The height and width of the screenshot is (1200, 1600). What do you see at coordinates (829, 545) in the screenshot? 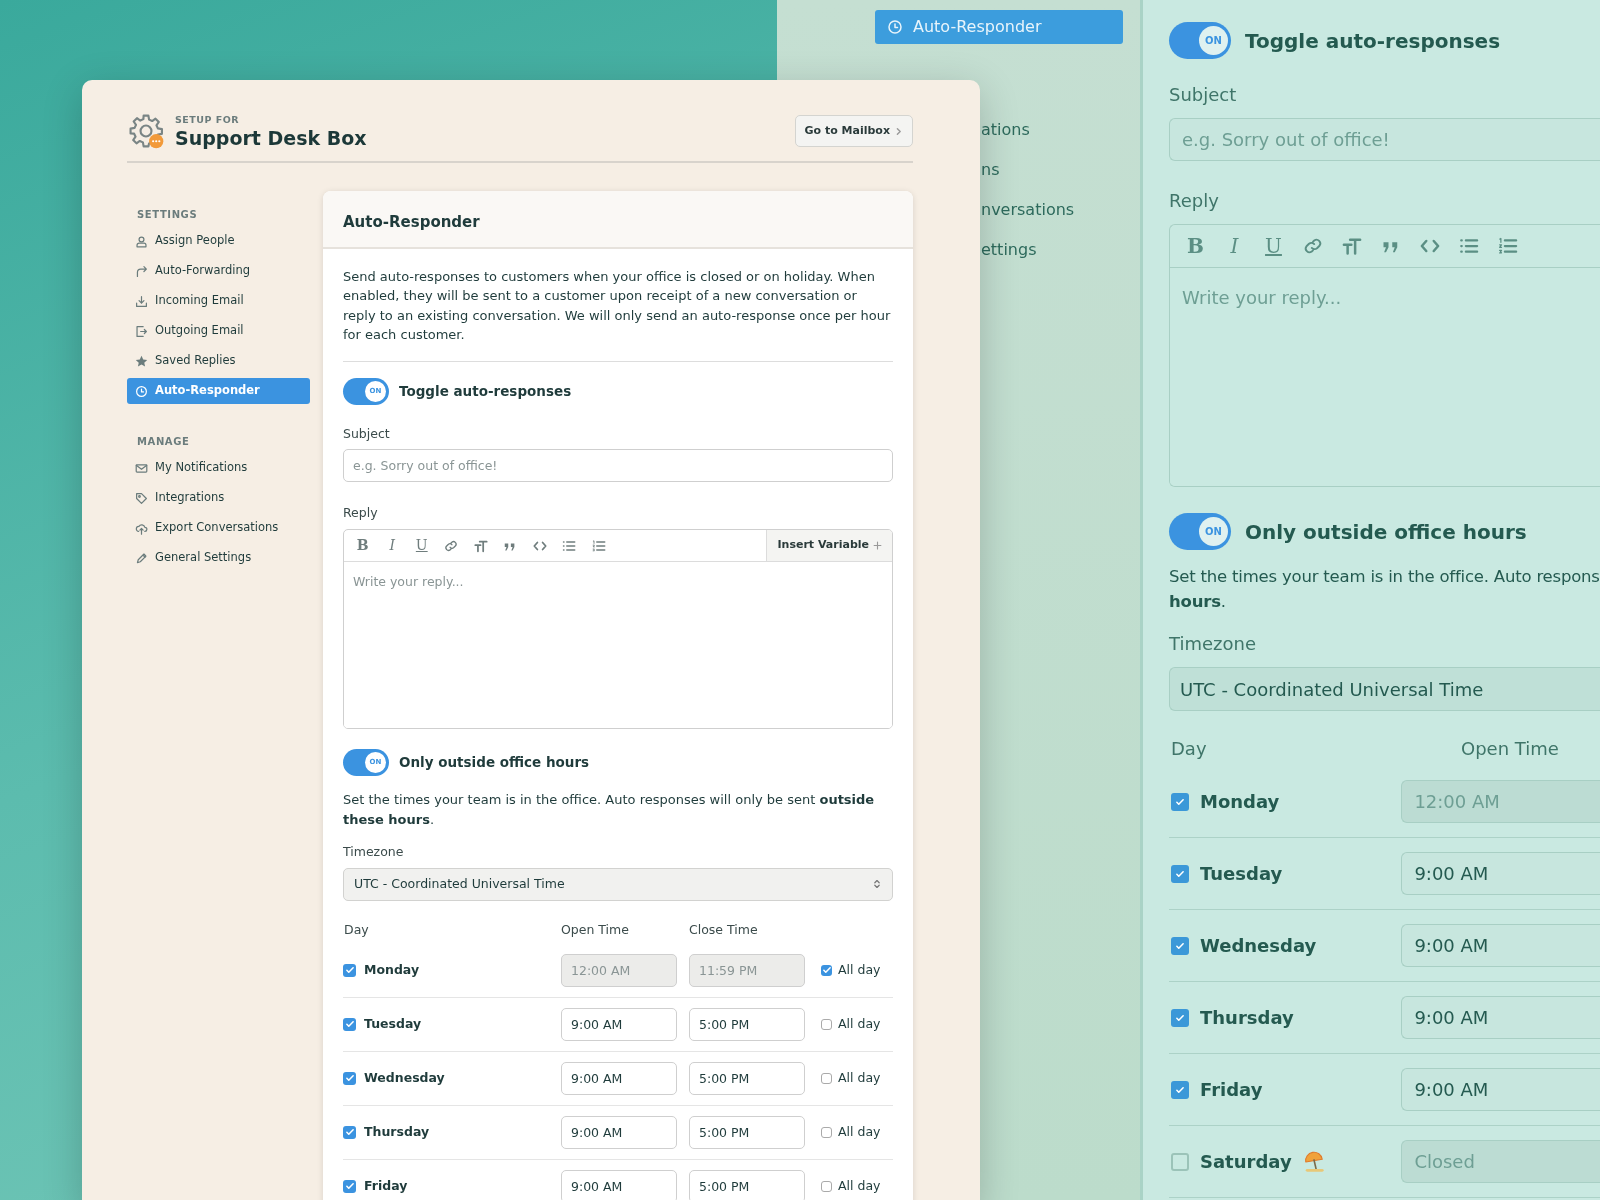
I see `insert-variable-button: Insert Variable` at bounding box center [829, 545].